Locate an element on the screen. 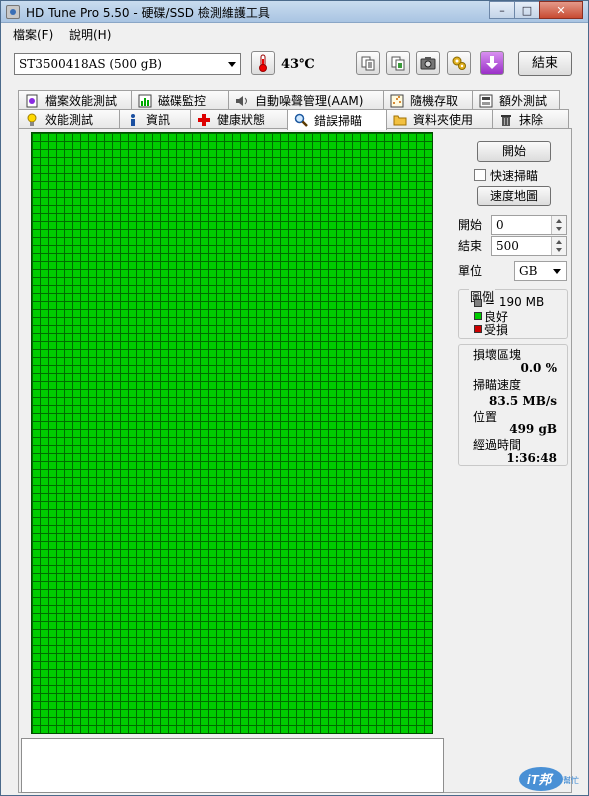  settings-icon is located at coordinates (459, 63).